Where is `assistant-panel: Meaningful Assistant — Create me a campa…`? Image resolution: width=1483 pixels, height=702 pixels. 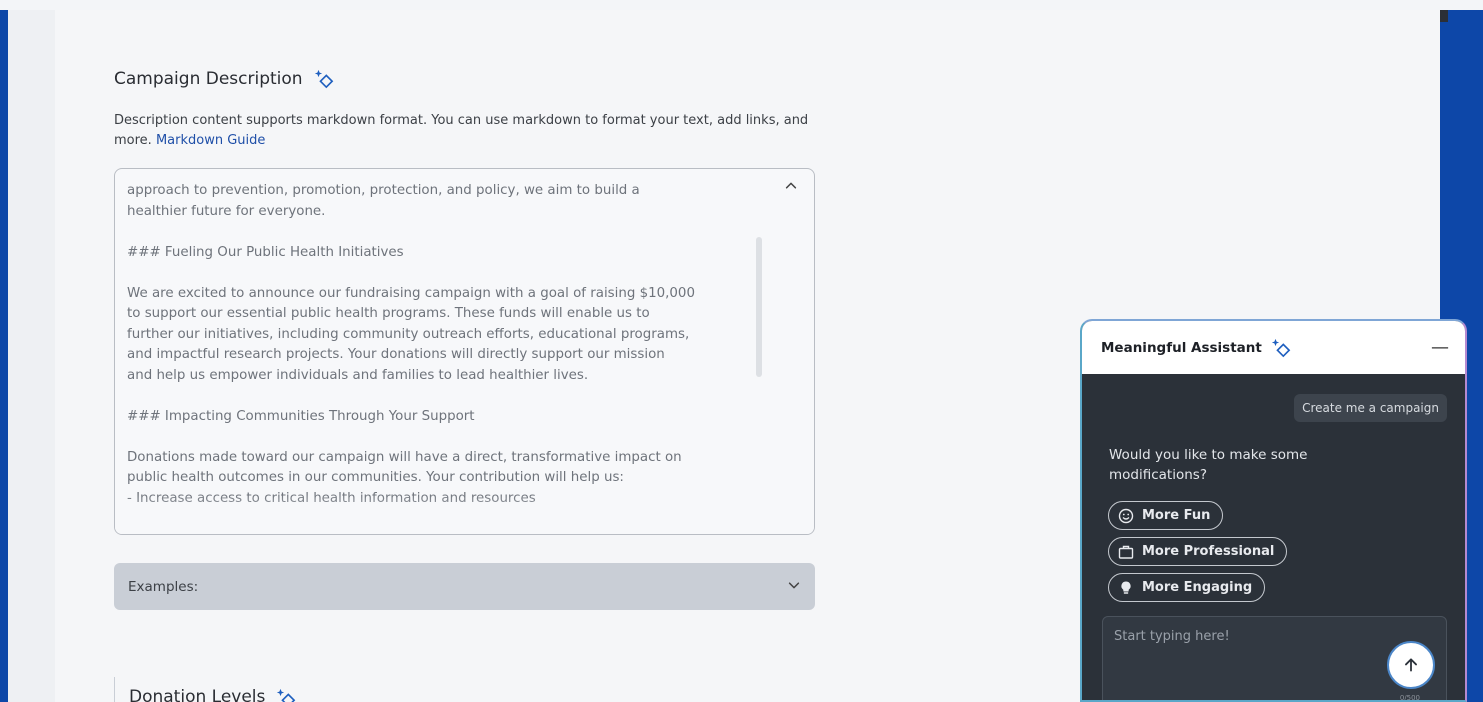
assistant-panel: Meaningful Assistant — Create me a campa… is located at coordinates (1273, 510).